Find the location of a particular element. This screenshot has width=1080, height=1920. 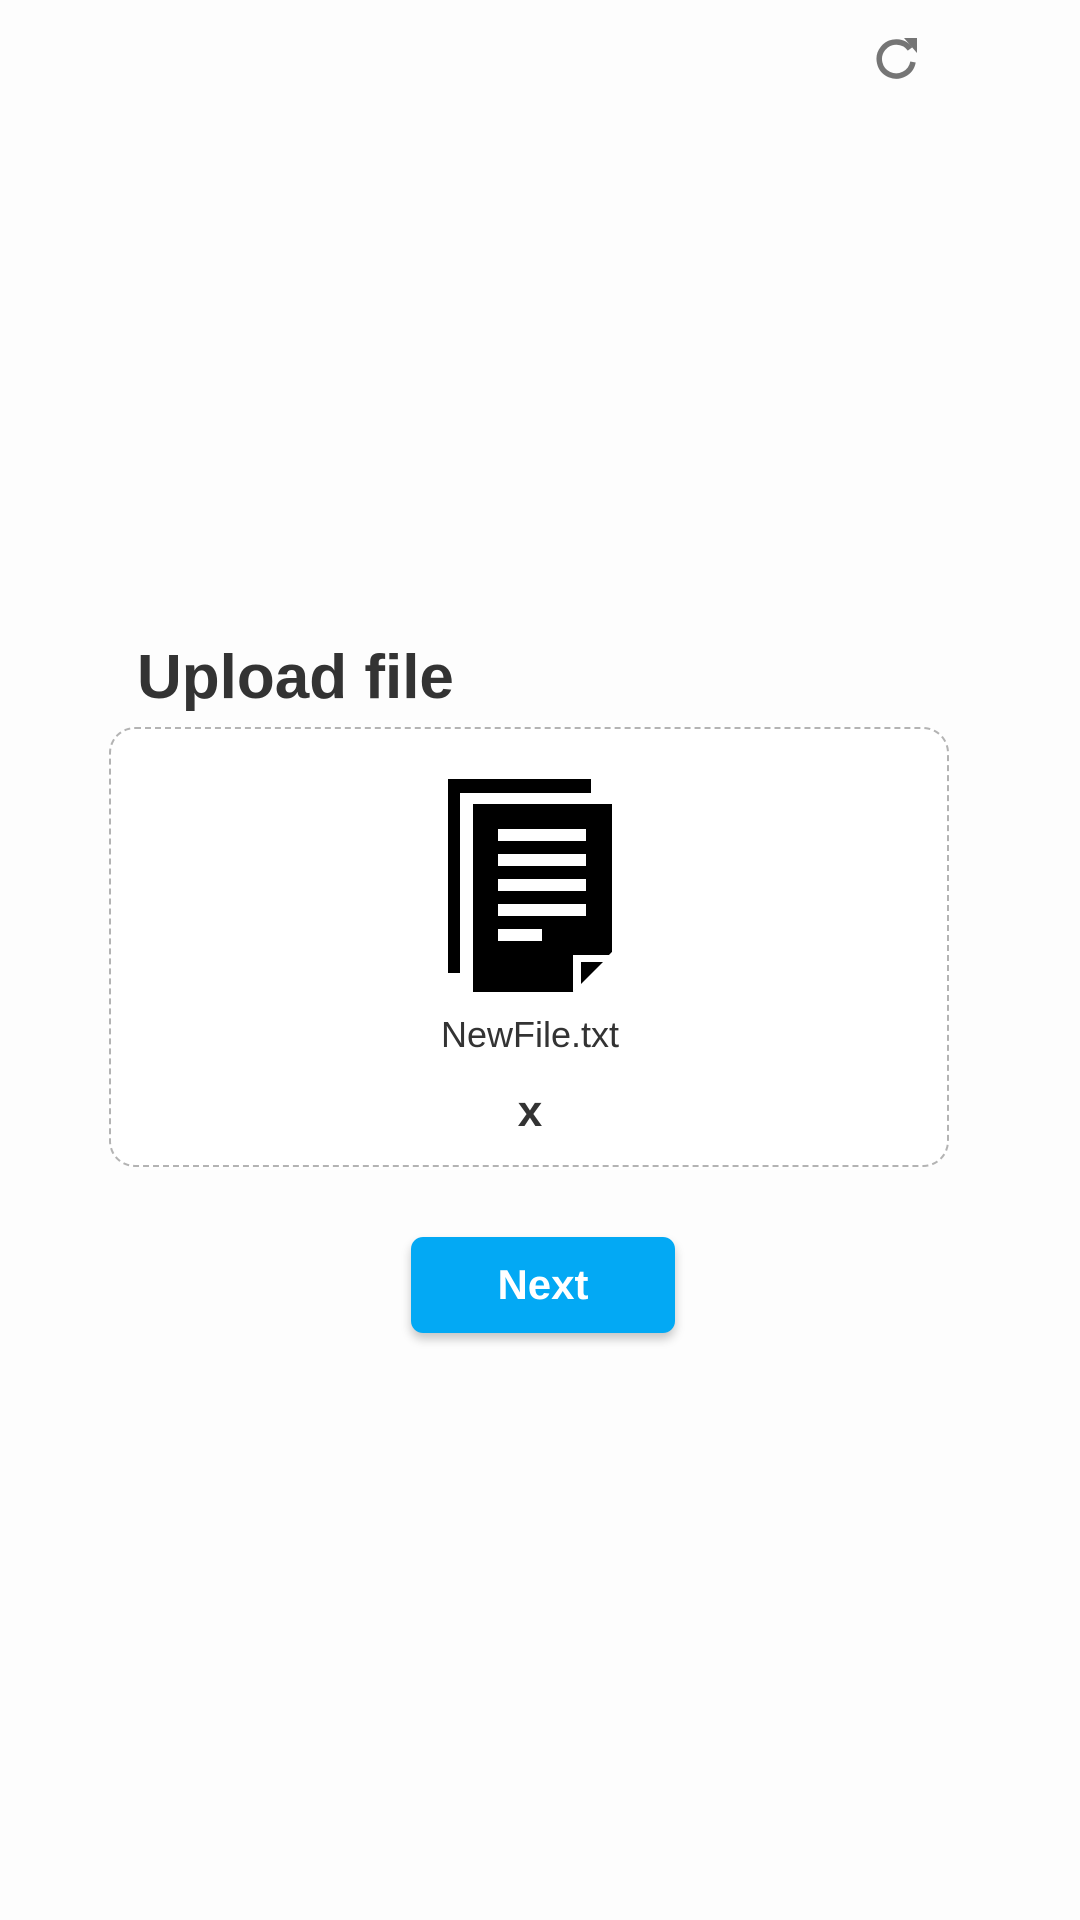

file-name: NewFile.txt is located at coordinates (530, 1034).